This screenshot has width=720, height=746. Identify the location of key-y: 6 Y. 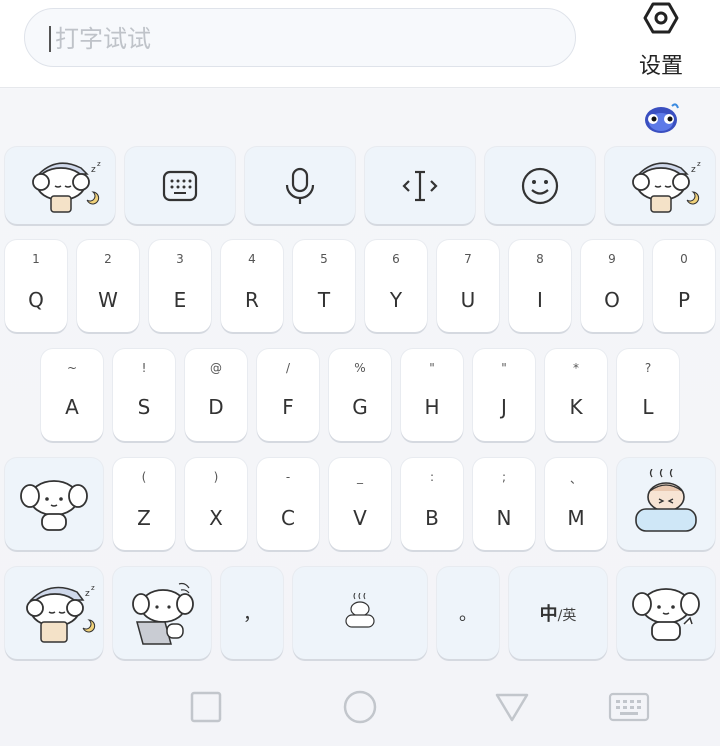
(396, 286).